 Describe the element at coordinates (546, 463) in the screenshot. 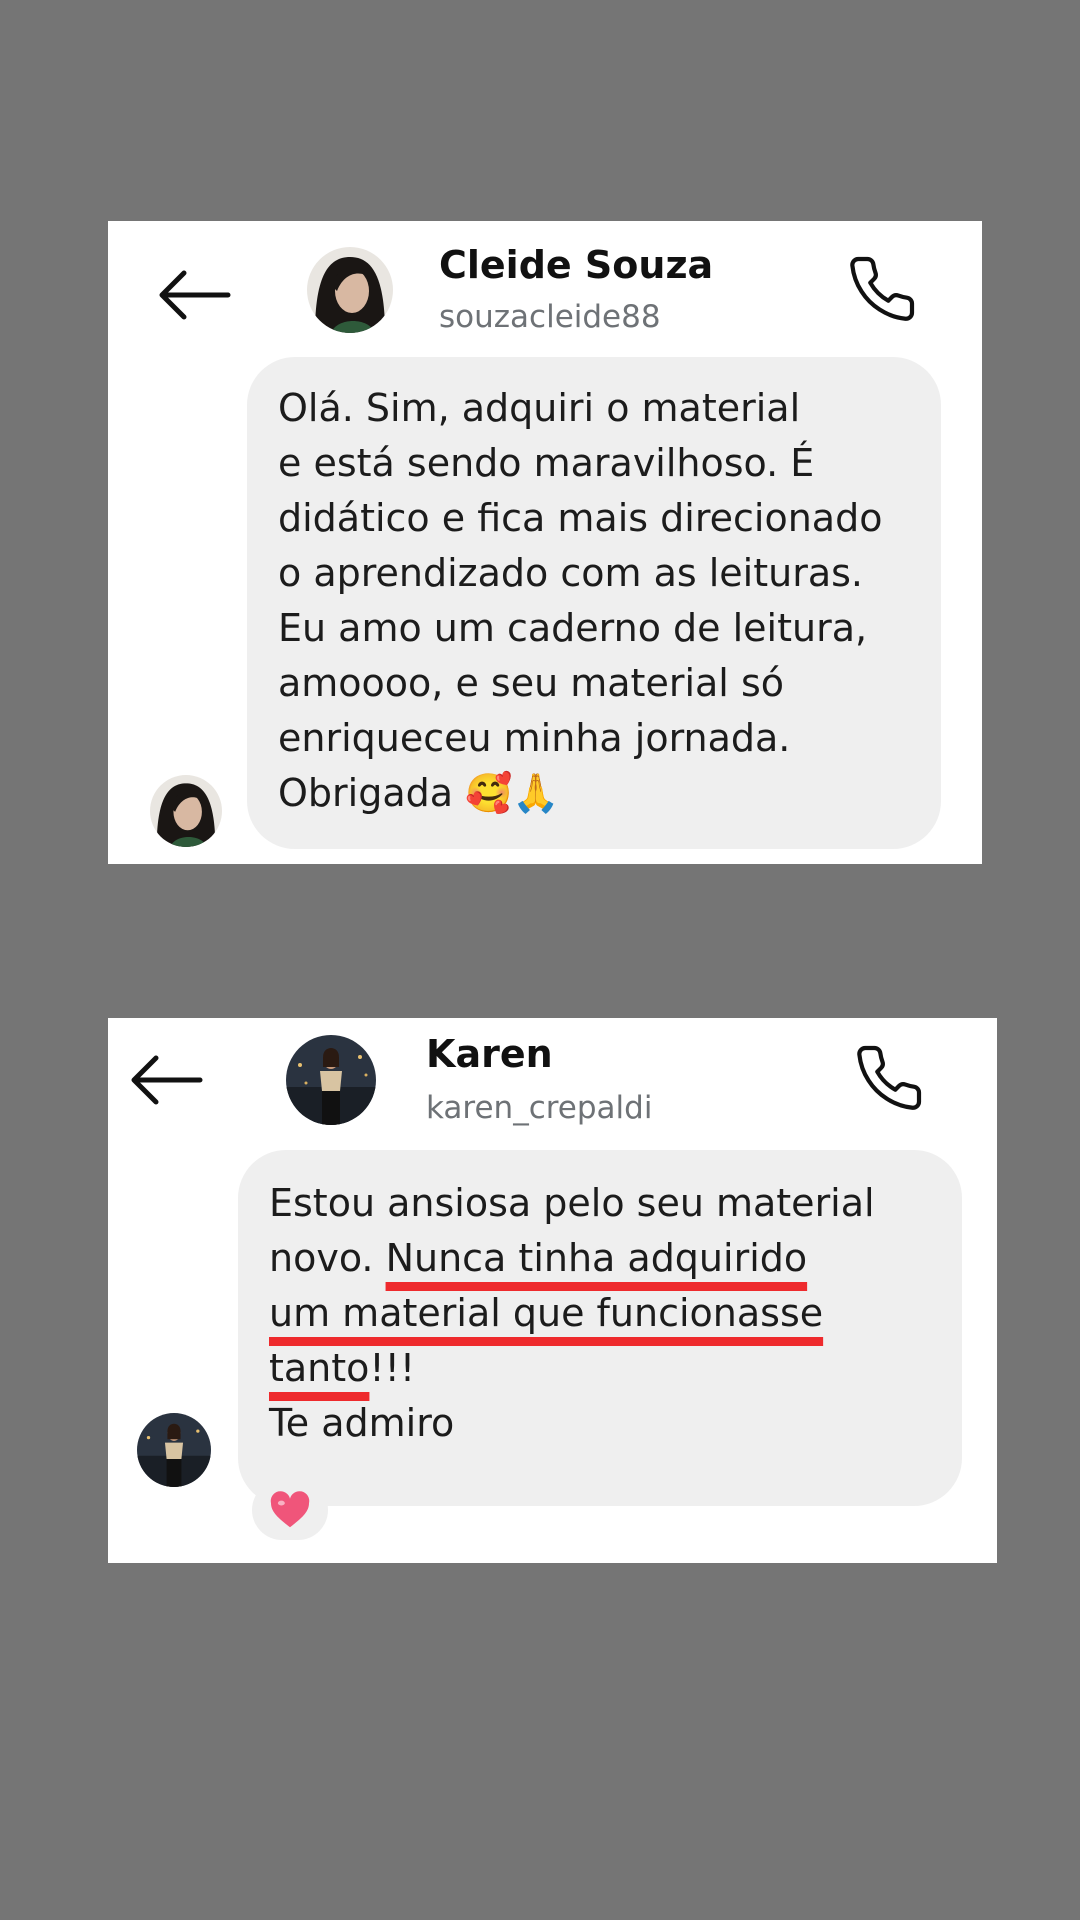

I see `message-text-line: e está sendo maravilhoso. É` at that location.